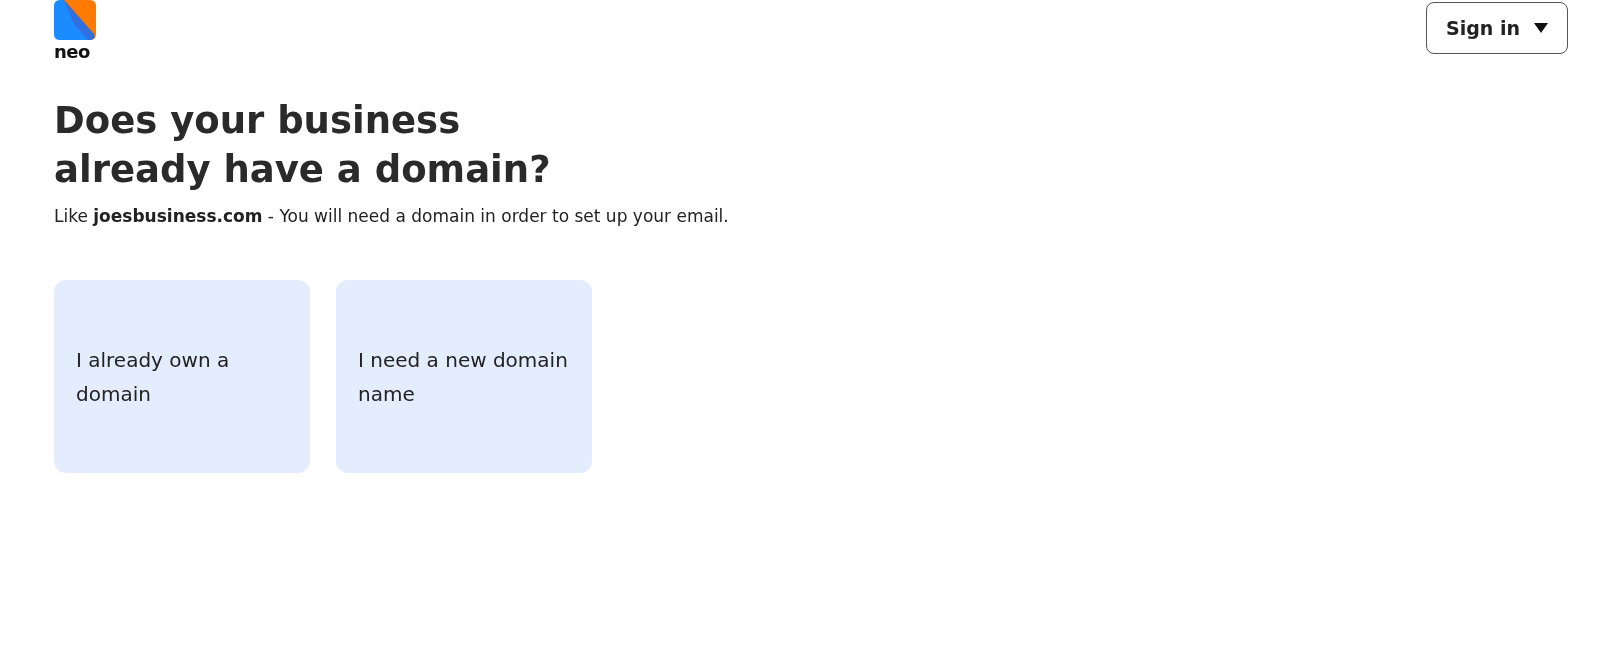  I want to click on logo-text: neo, so click(72, 52).